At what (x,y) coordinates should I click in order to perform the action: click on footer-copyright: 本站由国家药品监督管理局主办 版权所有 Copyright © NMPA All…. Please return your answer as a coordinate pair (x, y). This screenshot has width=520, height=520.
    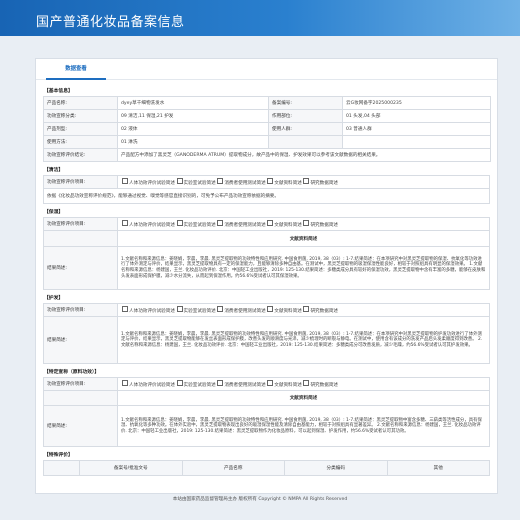
    Looking at the image, I should click on (260, 499).